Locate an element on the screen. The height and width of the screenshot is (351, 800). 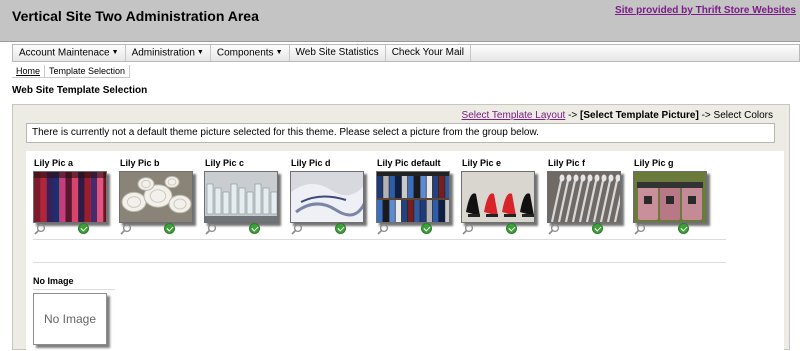
page-title: Web Site Template Selection is located at coordinates (80, 90).